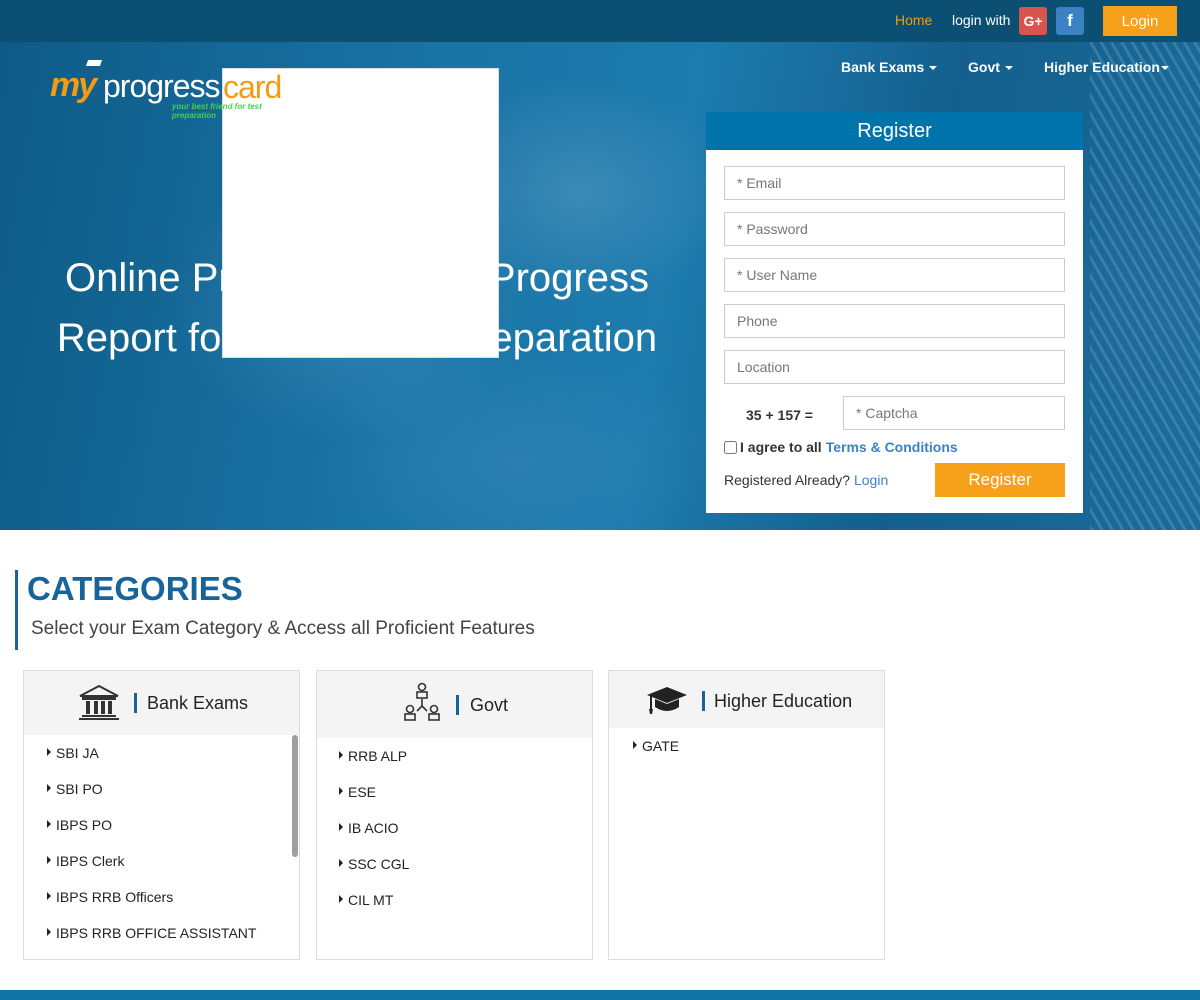 This screenshot has height=1000, width=1200. What do you see at coordinates (489, 705) in the screenshot?
I see `category-card-title: Govt` at bounding box center [489, 705].